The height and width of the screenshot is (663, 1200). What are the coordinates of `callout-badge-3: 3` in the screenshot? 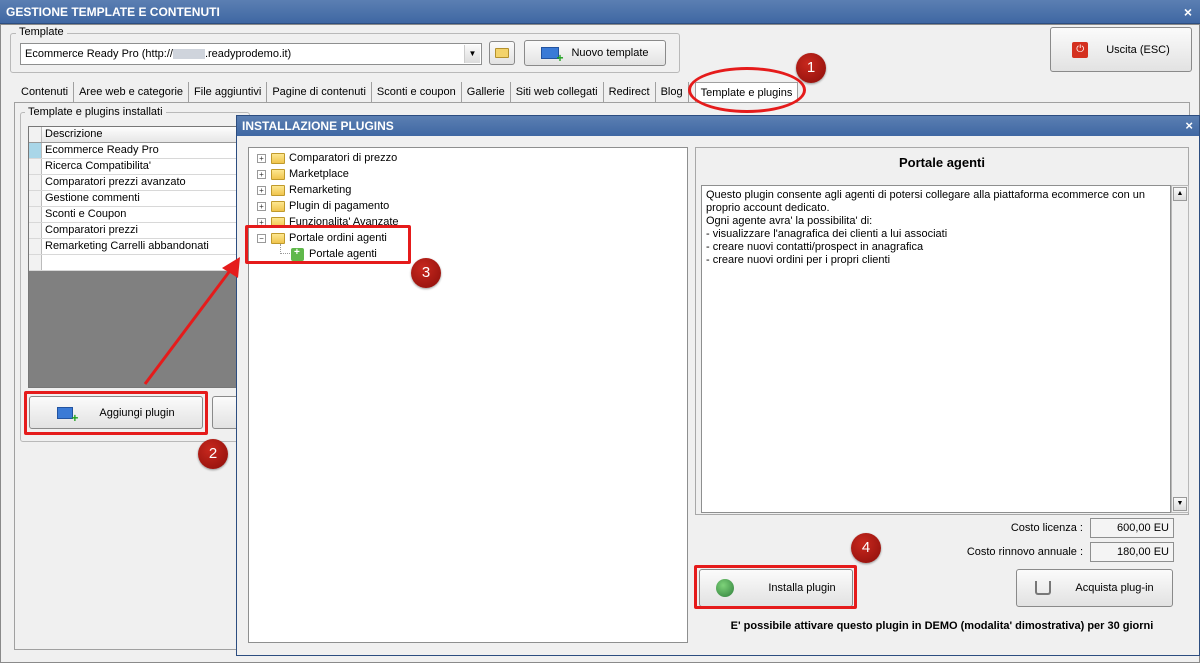 It's located at (426, 273).